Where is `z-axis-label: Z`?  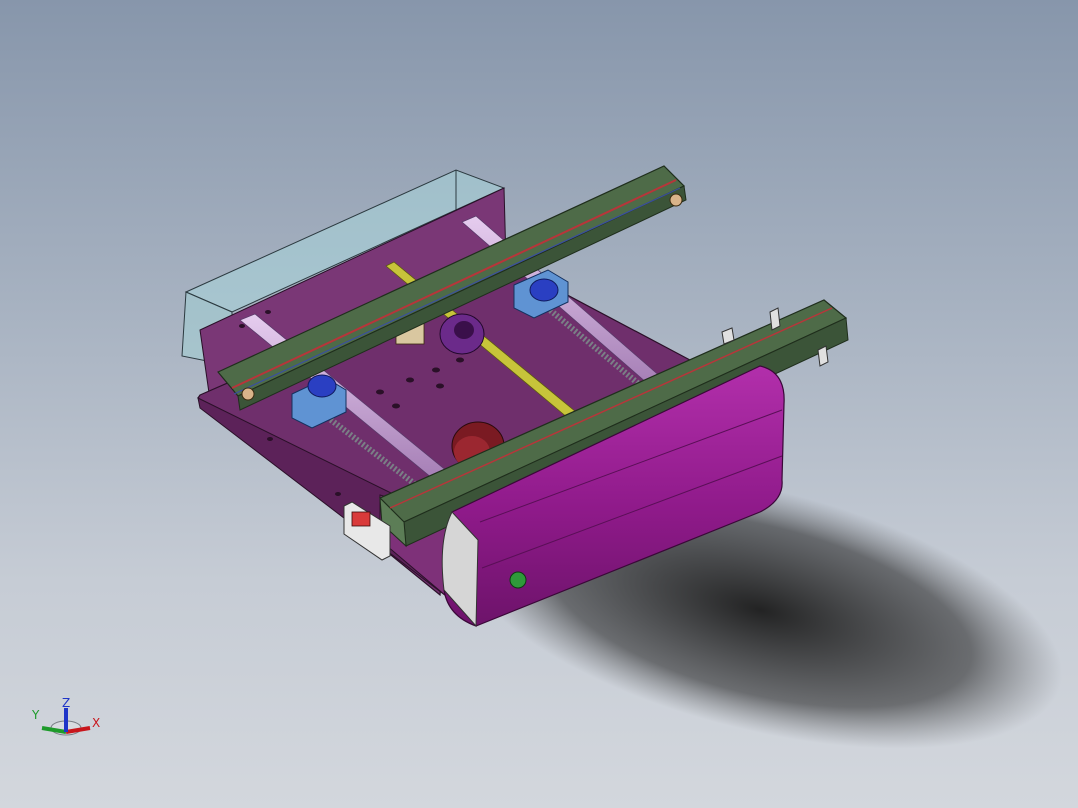
z-axis-label: Z is located at coordinates (66, 703).